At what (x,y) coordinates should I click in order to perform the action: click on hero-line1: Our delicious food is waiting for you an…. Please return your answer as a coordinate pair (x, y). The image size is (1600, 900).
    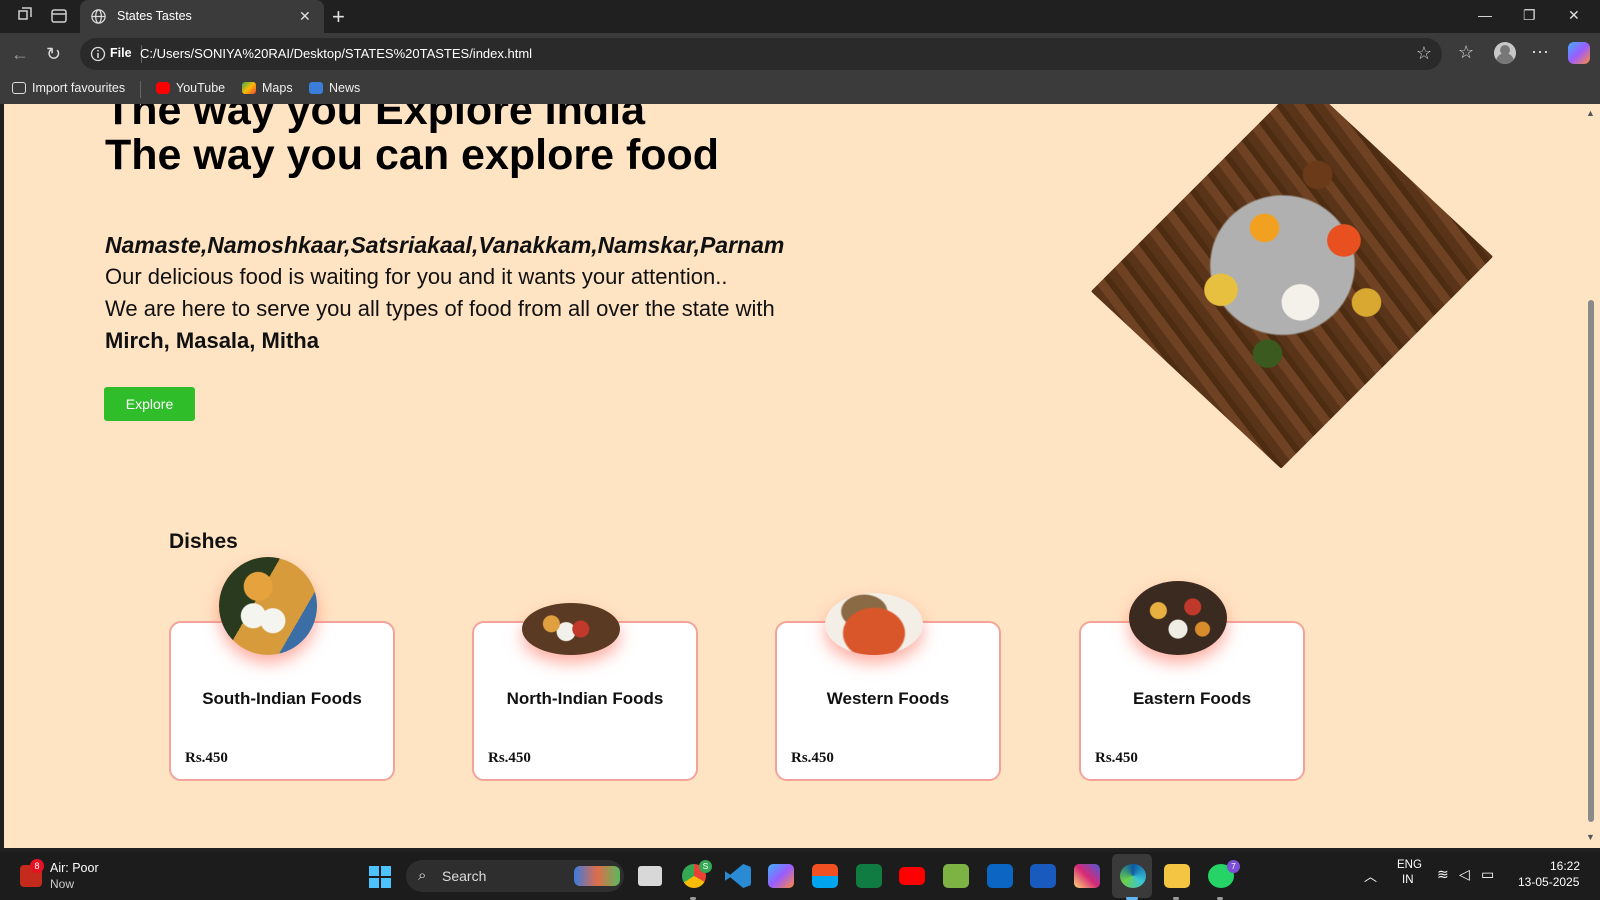
    Looking at the image, I should click on (416, 276).